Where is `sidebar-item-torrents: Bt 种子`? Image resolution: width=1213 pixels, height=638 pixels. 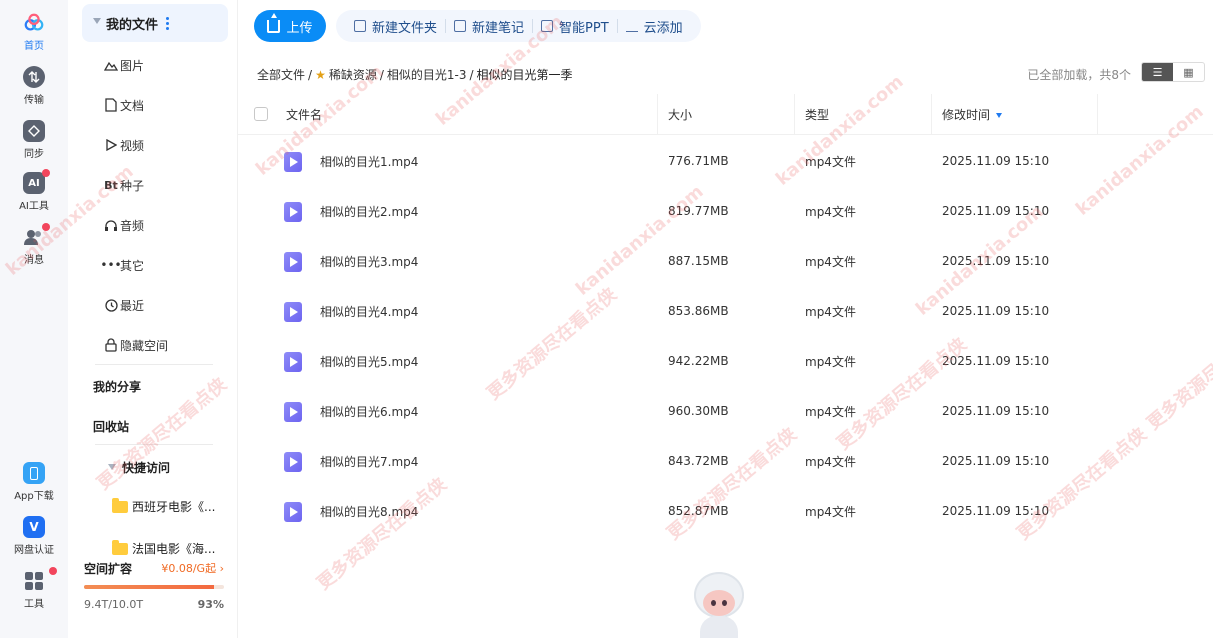 sidebar-item-torrents: Bt 种子 is located at coordinates (124, 185).